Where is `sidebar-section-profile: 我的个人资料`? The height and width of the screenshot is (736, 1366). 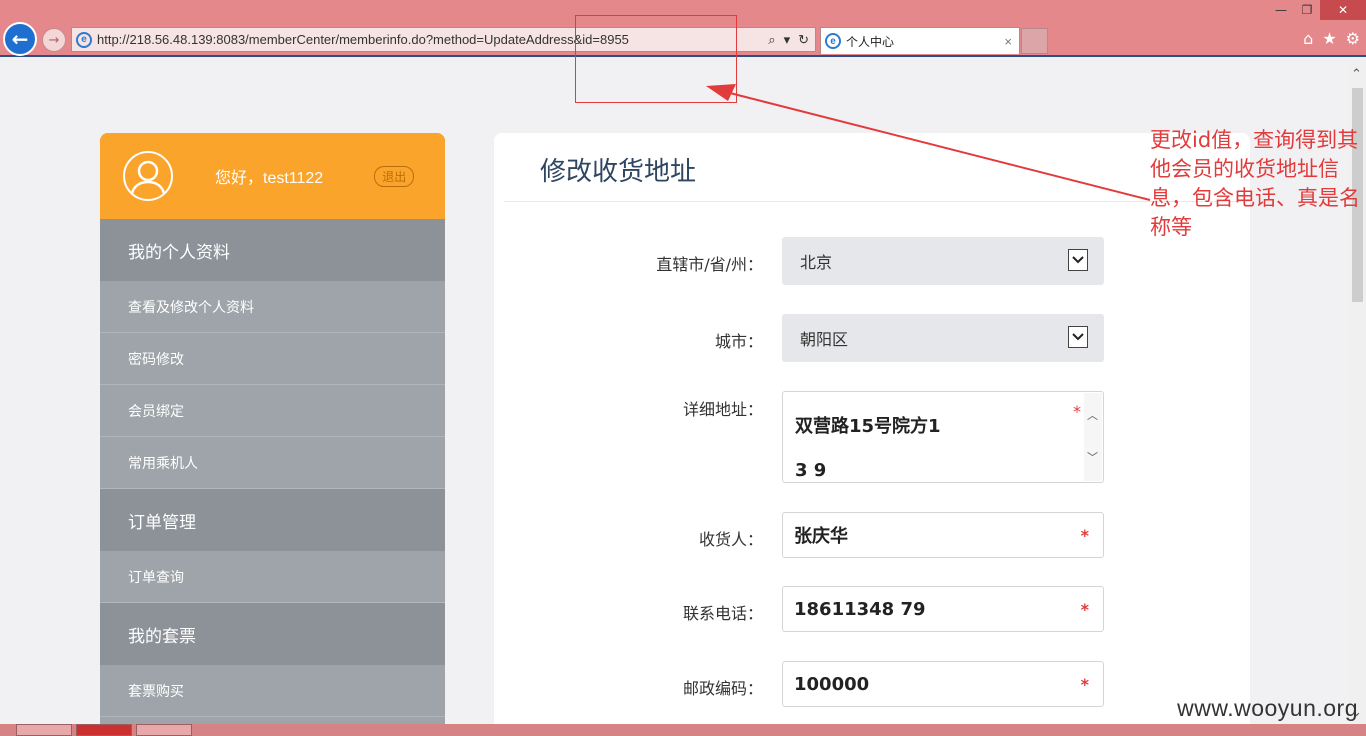 sidebar-section-profile: 我的个人资料 is located at coordinates (272, 250).